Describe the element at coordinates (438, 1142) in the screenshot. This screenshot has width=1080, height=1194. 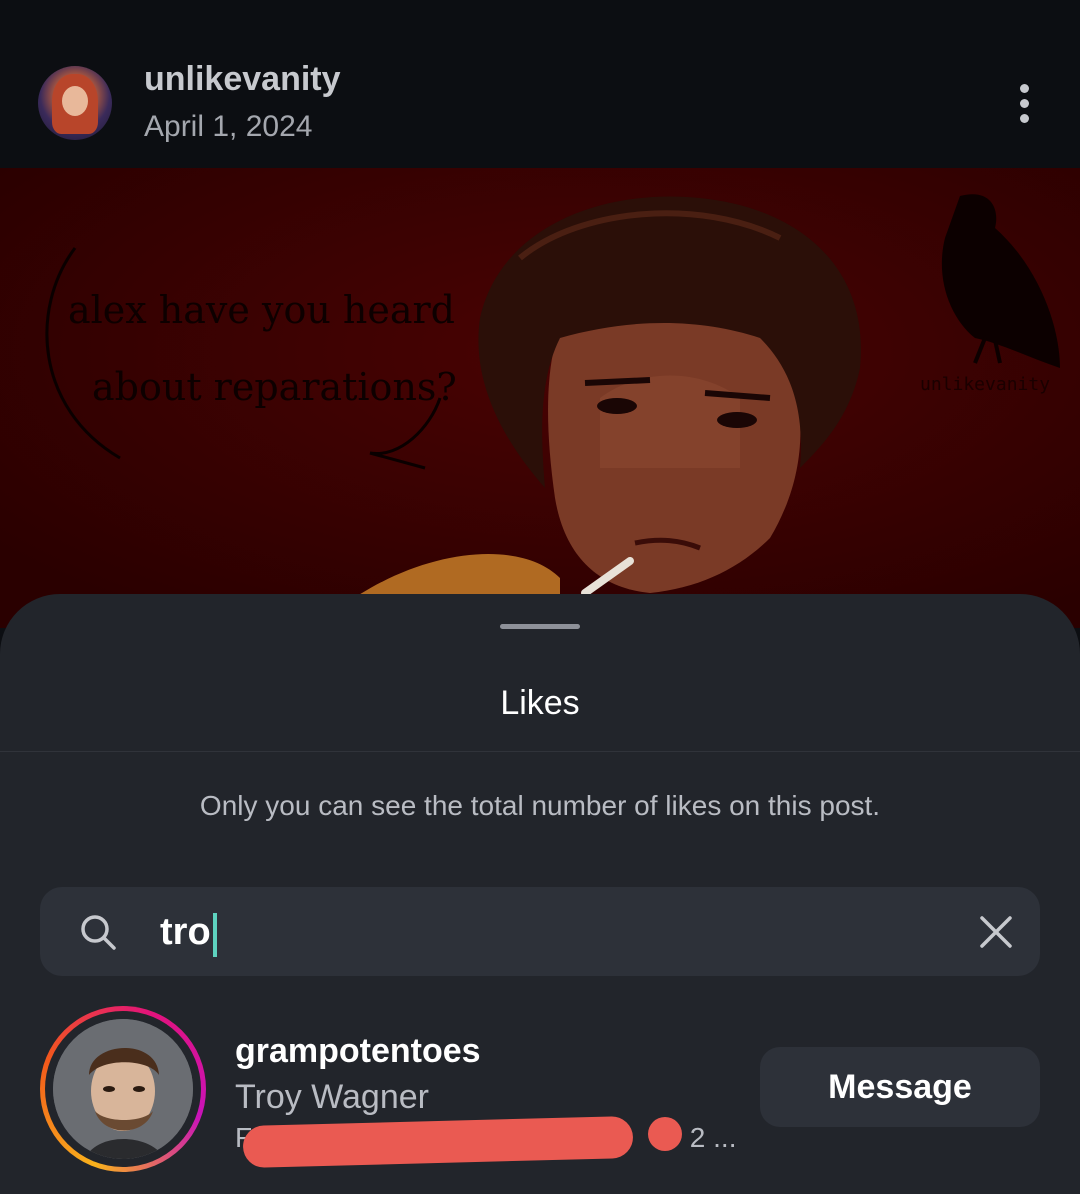
I see `redaction-mark` at that location.